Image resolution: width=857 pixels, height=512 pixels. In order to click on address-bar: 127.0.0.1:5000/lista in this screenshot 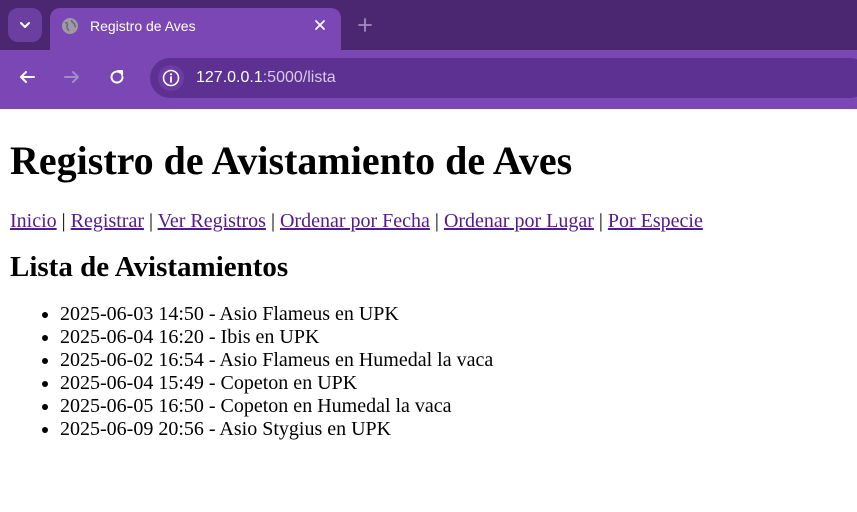, I will do `click(503, 78)`.